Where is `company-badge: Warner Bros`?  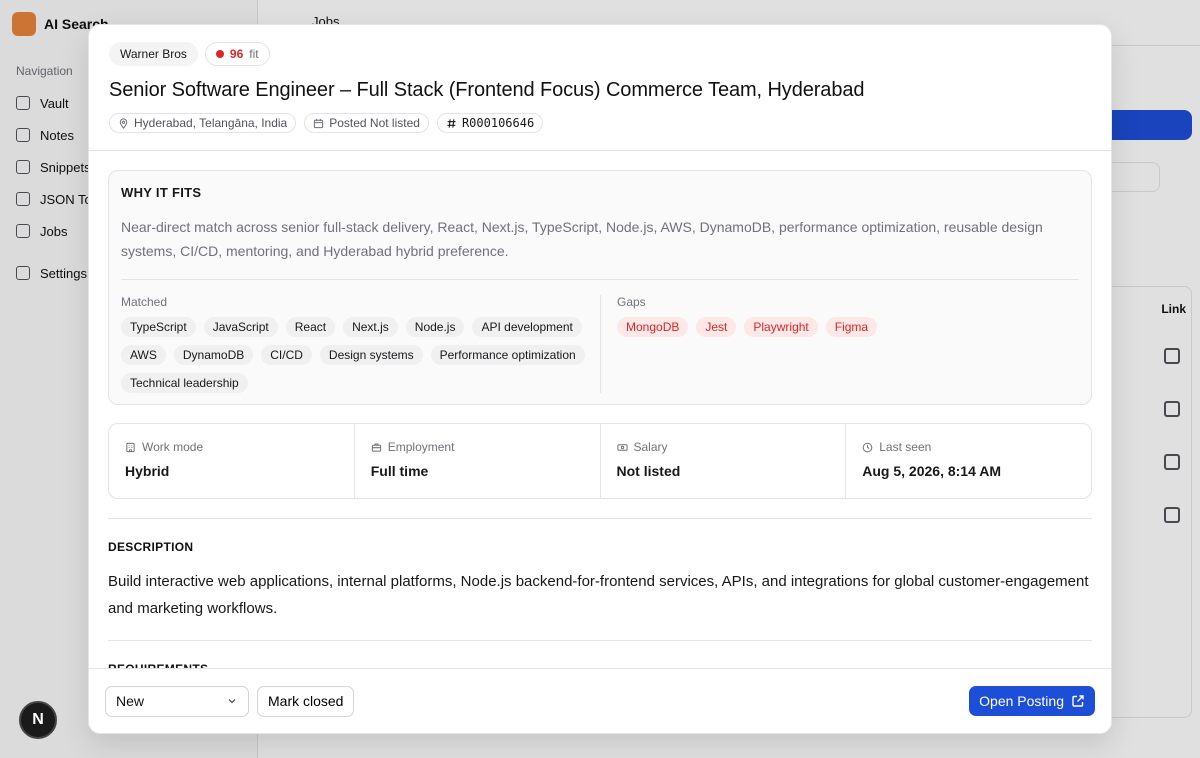
company-badge: Warner Bros is located at coordinates (153, 54).